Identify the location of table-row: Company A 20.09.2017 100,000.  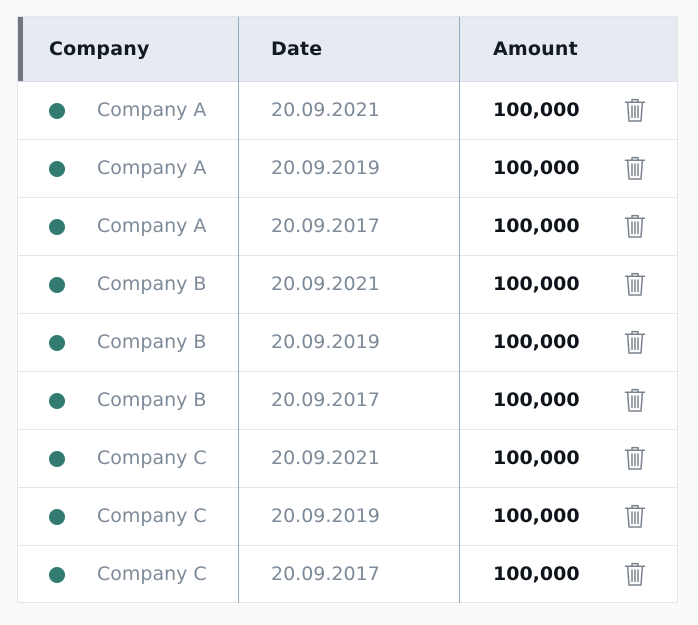
(347, 227).